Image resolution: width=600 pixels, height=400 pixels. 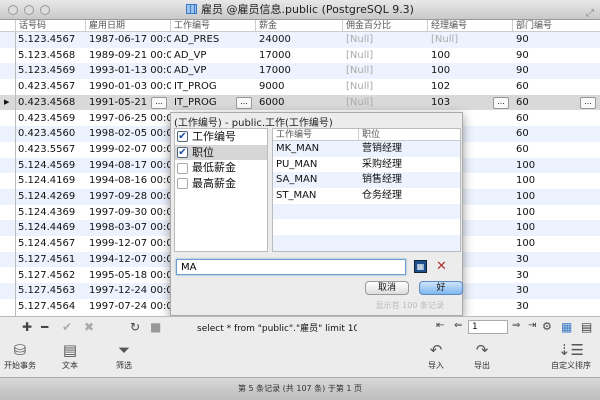 I want to click on export-button: ↷ 导出, so click(x=482, y=355).